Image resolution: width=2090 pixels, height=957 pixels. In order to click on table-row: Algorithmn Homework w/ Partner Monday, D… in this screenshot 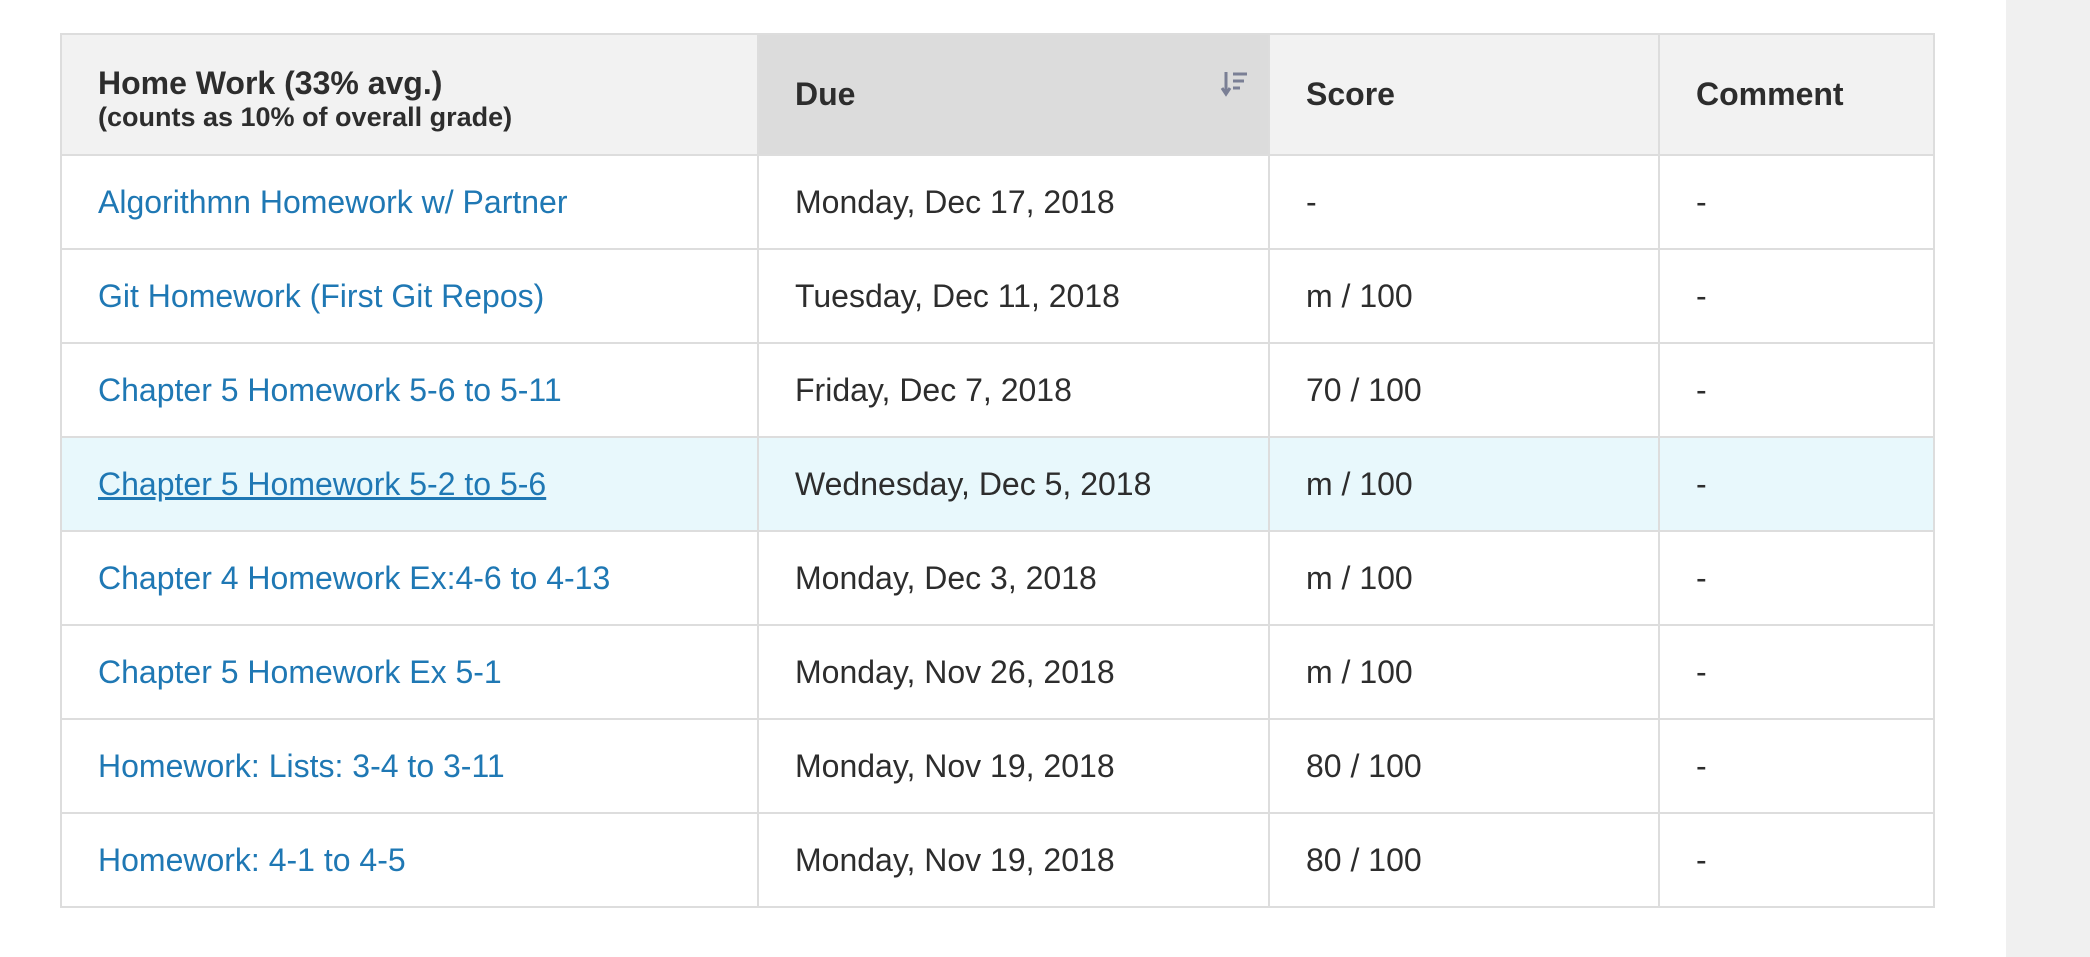, I will do `click(997, 202)`.